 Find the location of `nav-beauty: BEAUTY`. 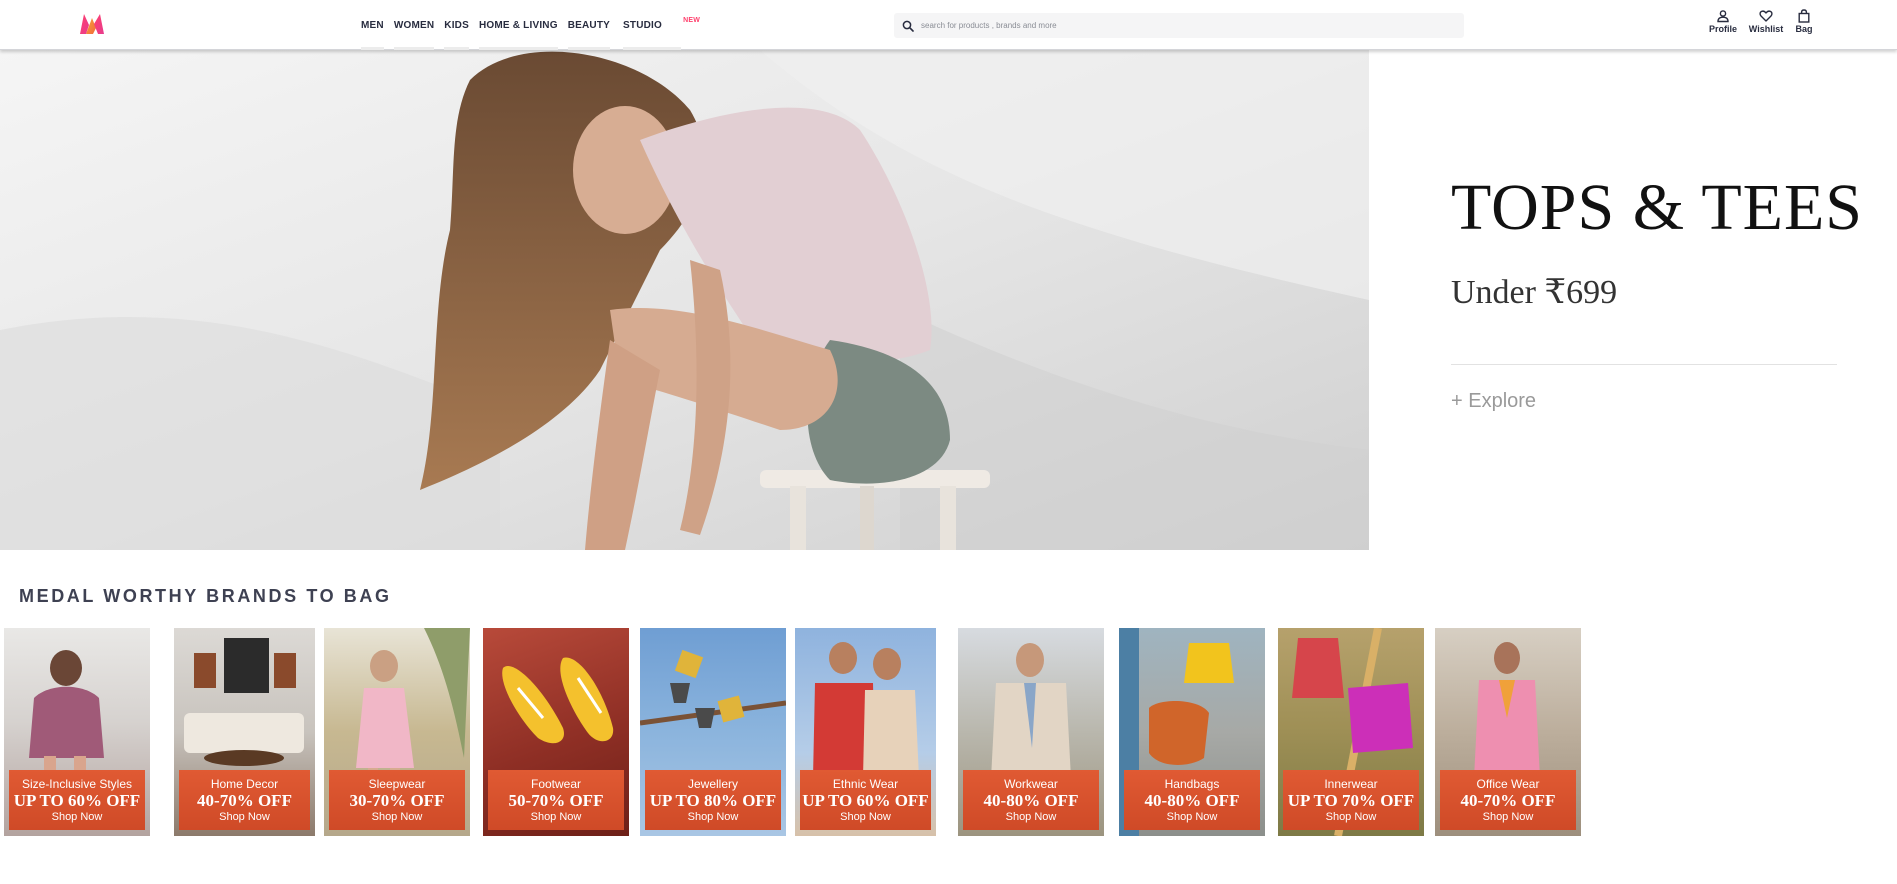

nav-beauty: BEAUTY is located at coordinates (589, 25).